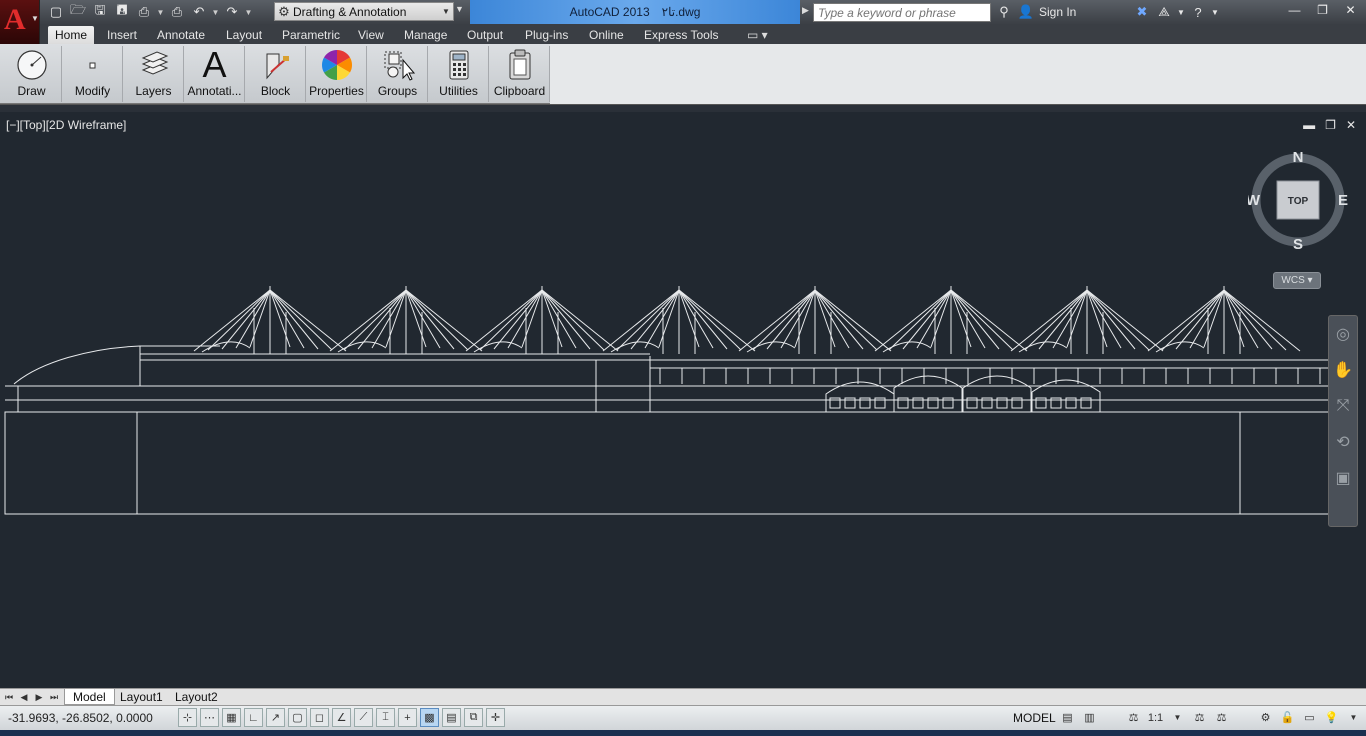  What do you see at coordinates (177, 12) in the screenshot?
I see `print-icon: ⎙` at bounding box center [177, 12].